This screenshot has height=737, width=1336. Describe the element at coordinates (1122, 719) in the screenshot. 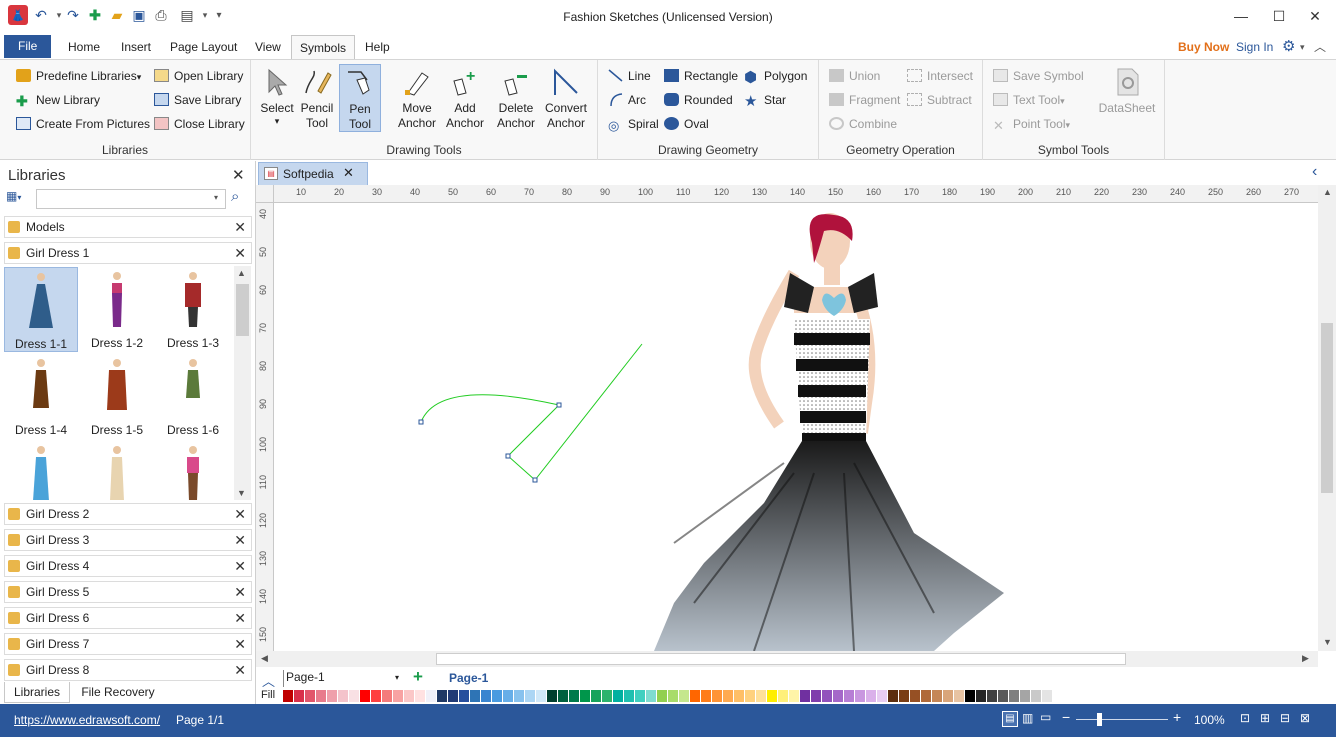

I see `zoom-slider` at that location.